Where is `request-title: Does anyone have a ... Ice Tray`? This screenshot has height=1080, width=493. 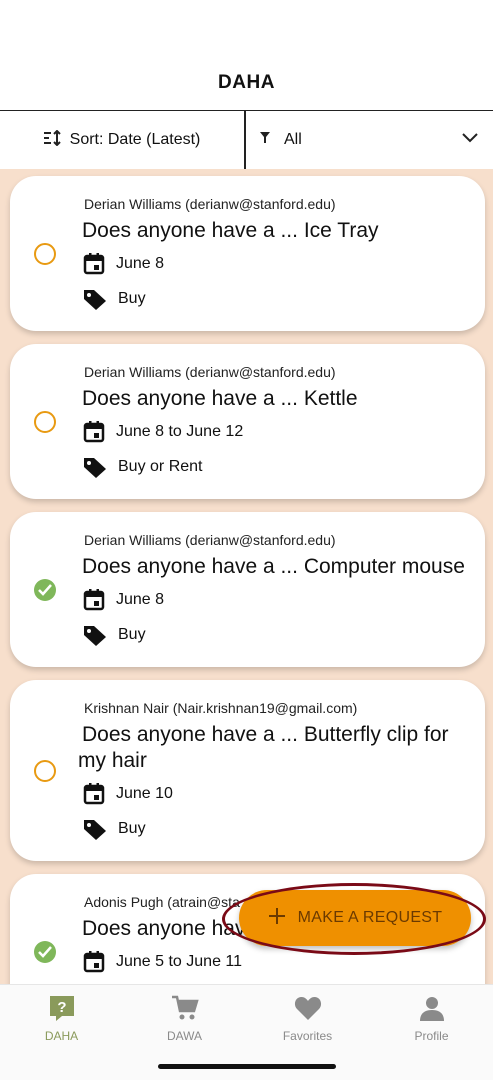 request-title: Does anyone have a ... Ice Tray is located at coordinates (230, 230).